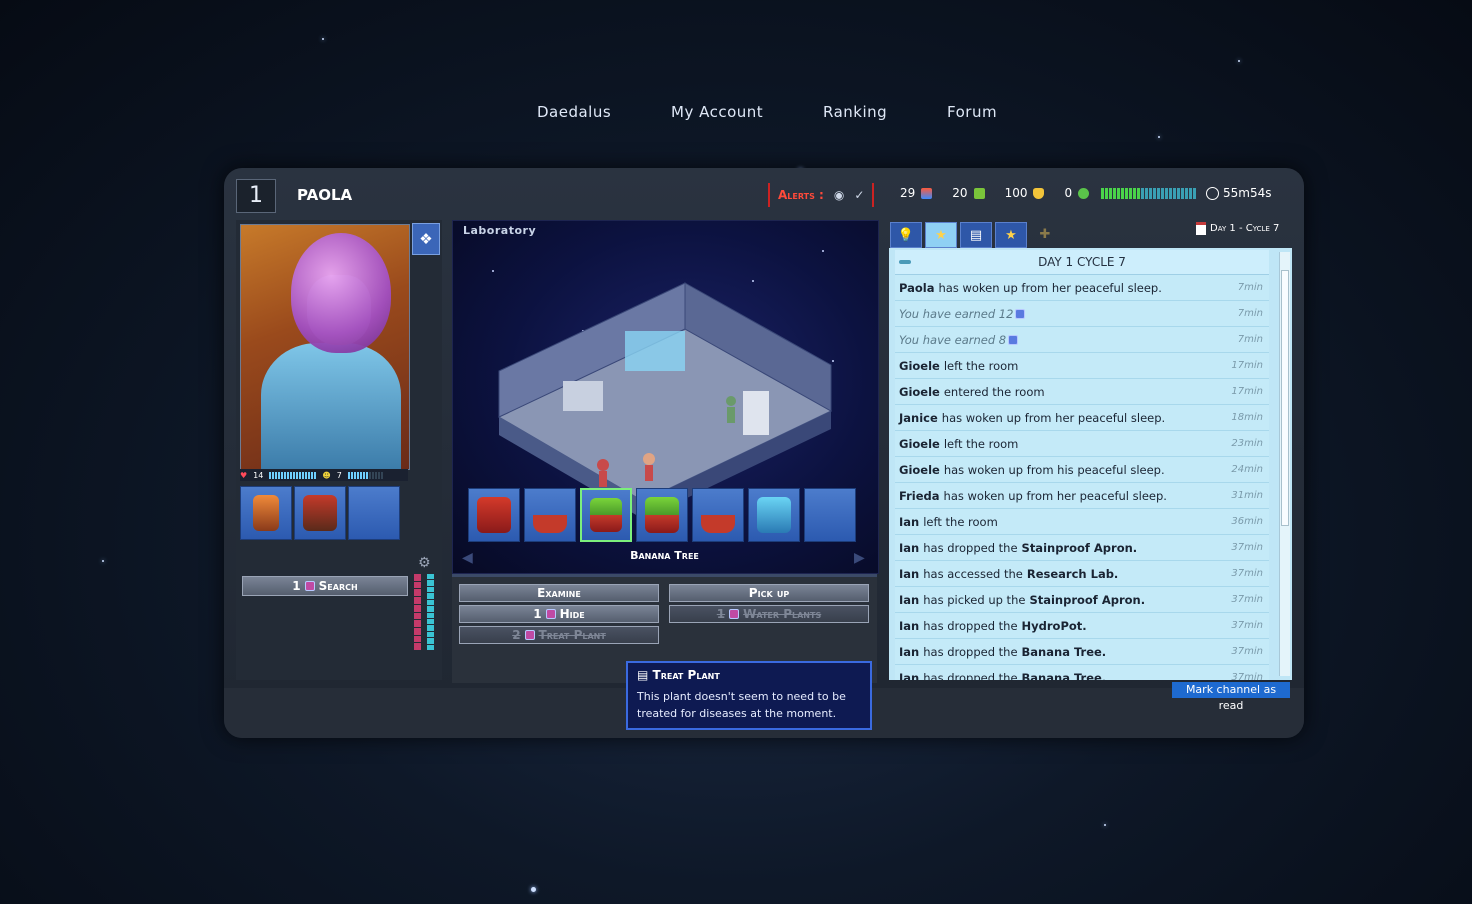  I want to click on treat-plant-button: 2 Treat Plant, so click(559, 635).